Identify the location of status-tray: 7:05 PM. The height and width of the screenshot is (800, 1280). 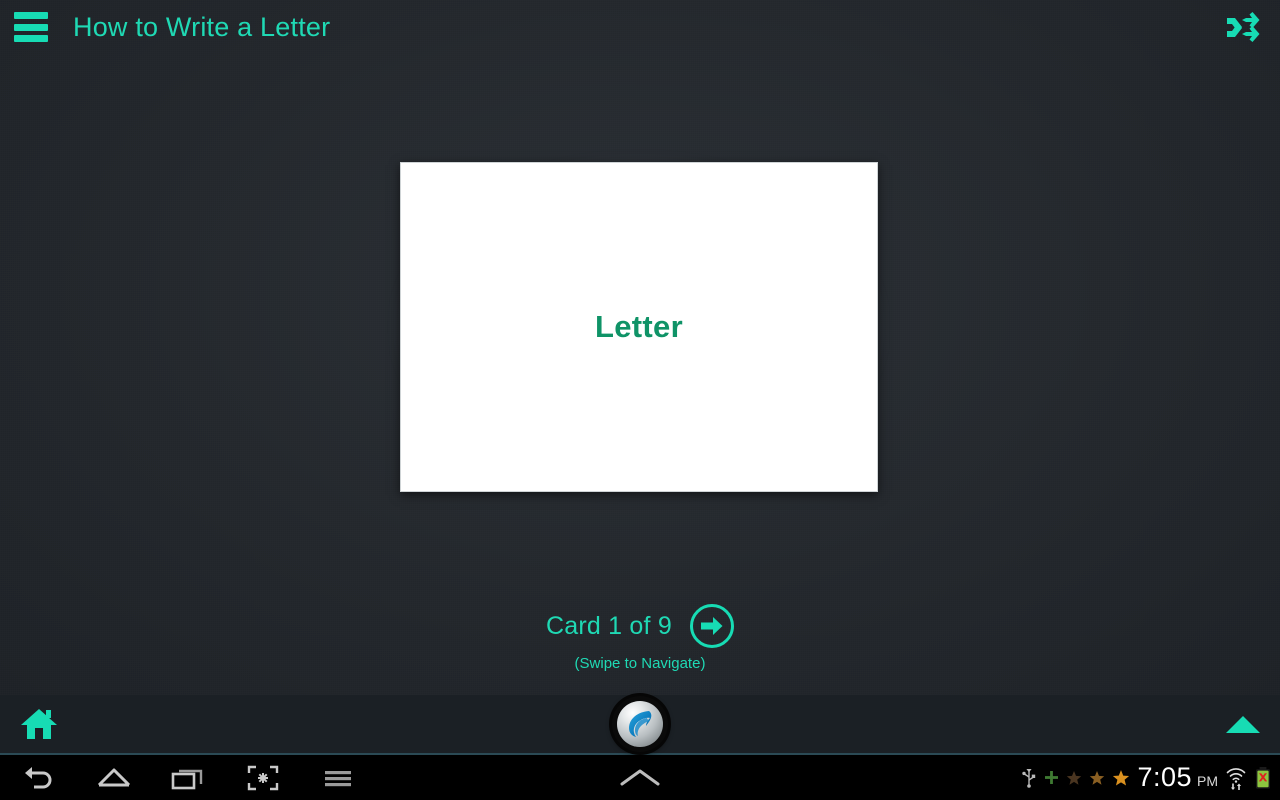
(1146, 777).